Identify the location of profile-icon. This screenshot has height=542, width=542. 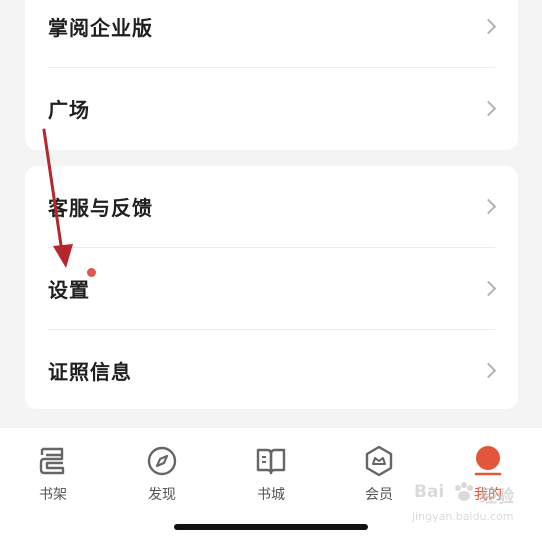
(488, 461).